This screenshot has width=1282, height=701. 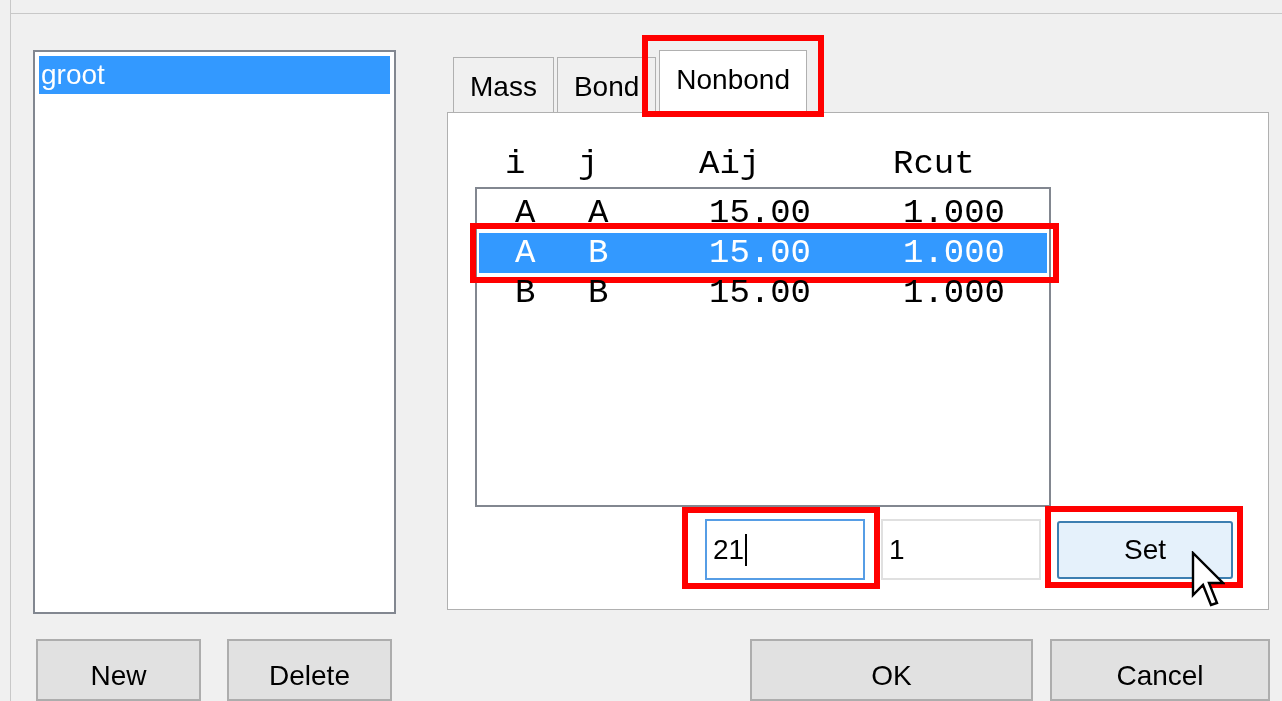 I want to click on input-field: 21, so click(x=785, y=549).